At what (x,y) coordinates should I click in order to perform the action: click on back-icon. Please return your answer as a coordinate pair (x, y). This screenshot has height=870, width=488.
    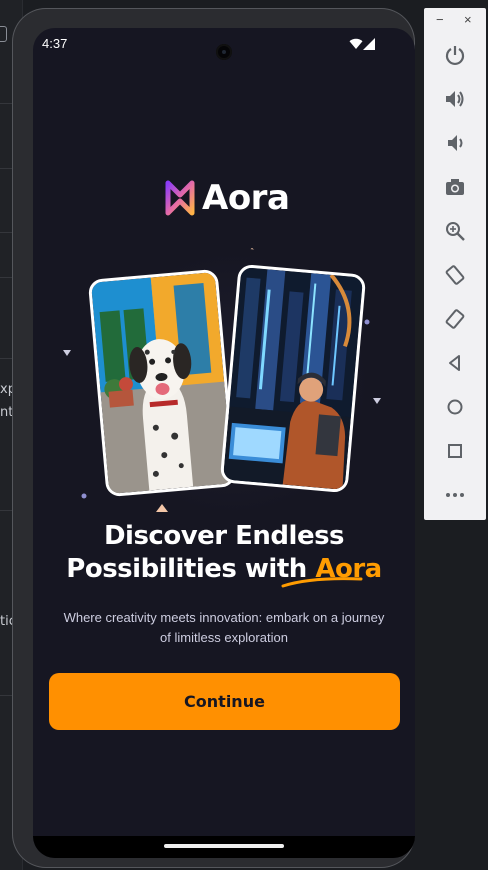
    Looking at the image, I should click on (454, 363).